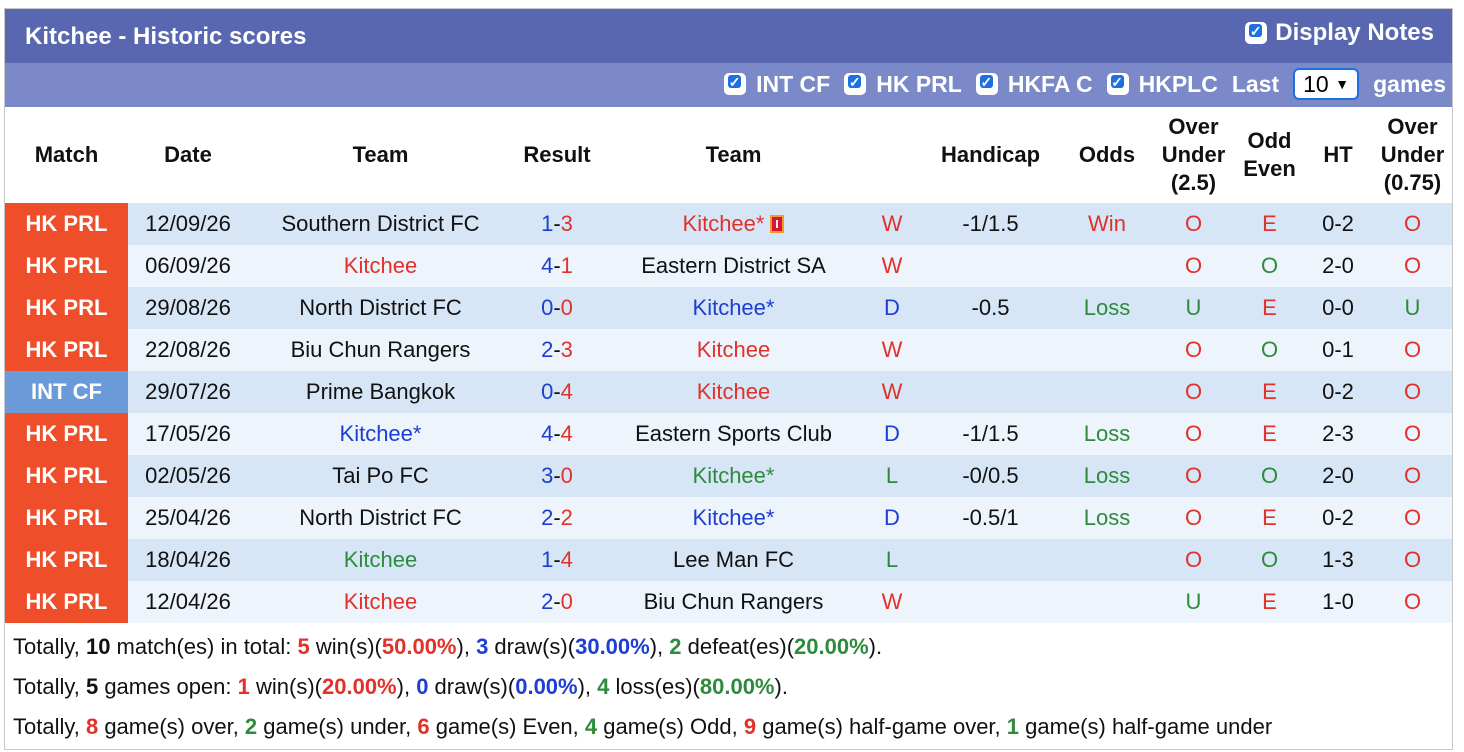 The height and width of the screenshot is (752, 1464). I want to click on filter-hkplc: ✓ HKPLC, so click(1162, 84).